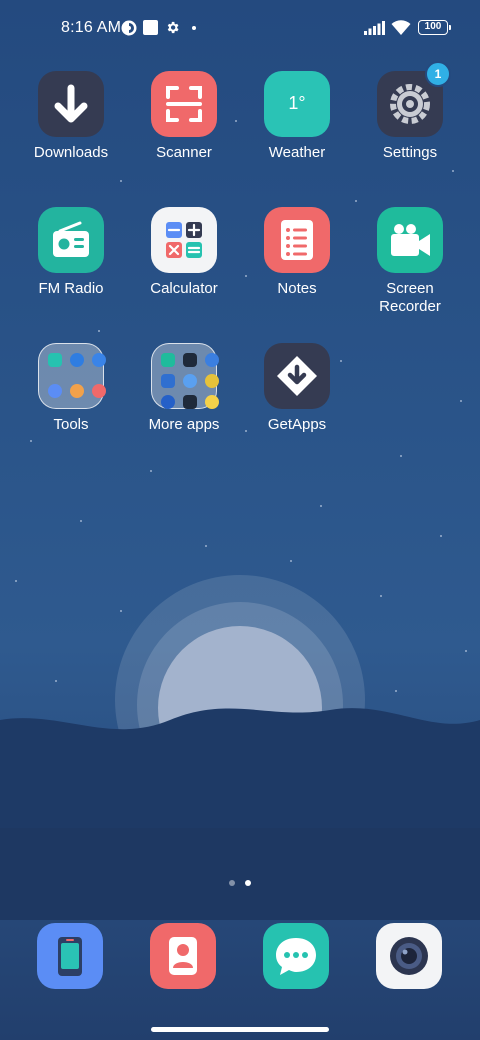 This screenshot has height=1040, width=480. Describe the element at coordinates (232, 883) in the screenshot. I see `page-dot` at that location.